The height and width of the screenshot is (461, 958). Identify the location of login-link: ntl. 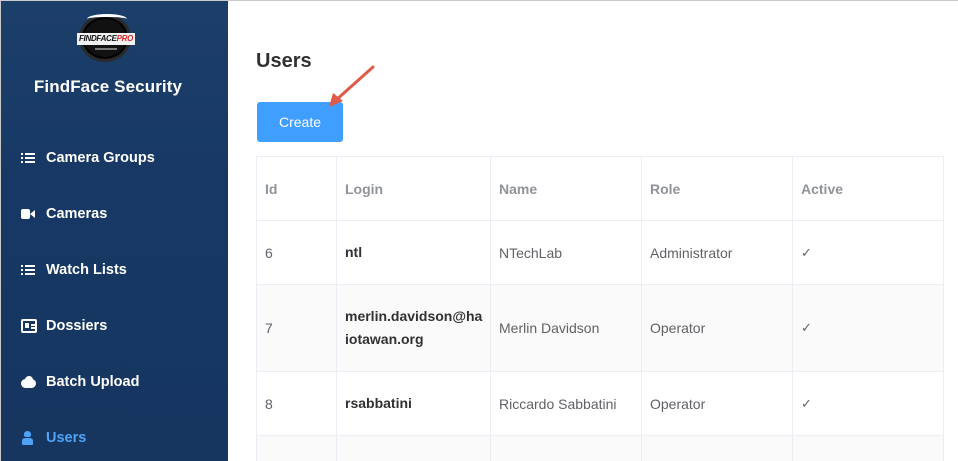
(415, 252).